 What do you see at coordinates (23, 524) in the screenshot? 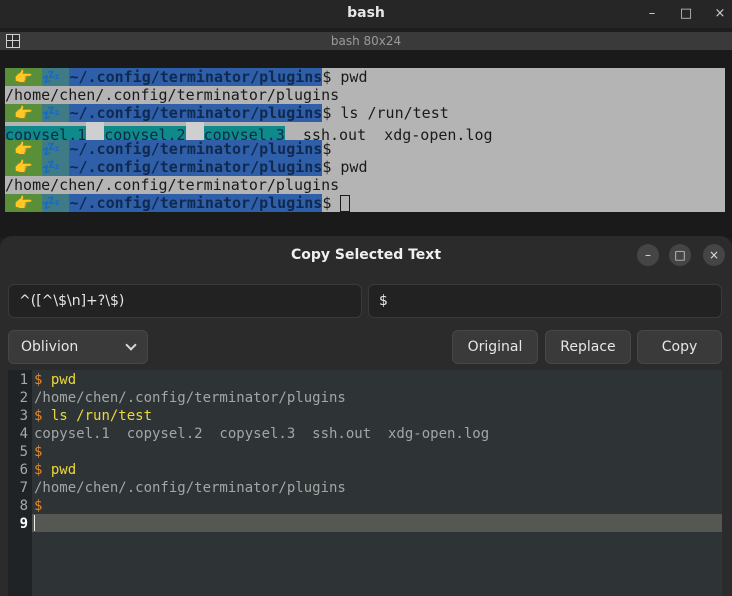
I see `line-number: 9` at bounding box center [23, 524].